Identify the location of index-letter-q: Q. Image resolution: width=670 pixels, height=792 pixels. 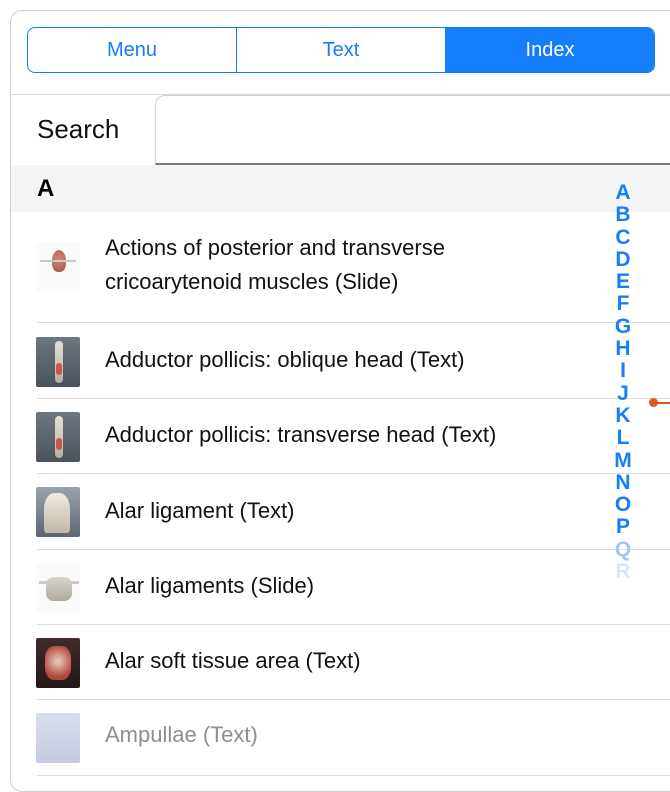
(623, 549).